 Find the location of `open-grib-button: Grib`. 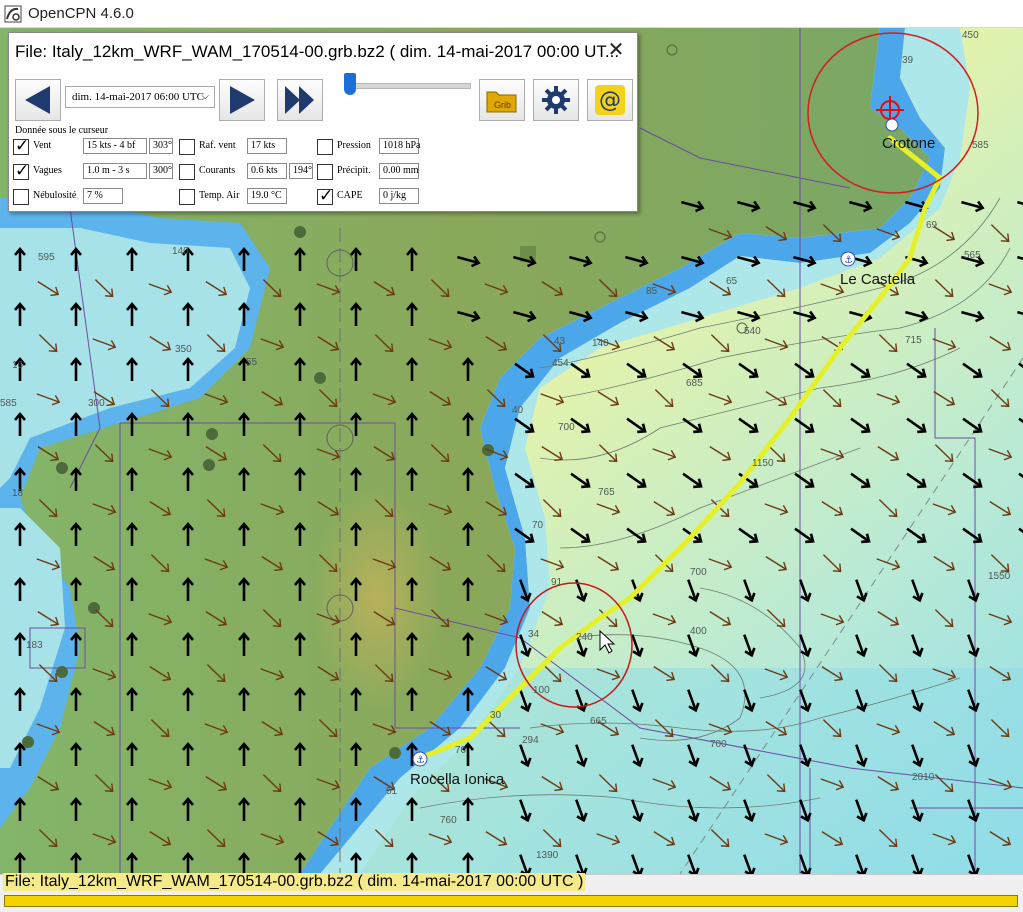

open-grib-button: Grib is located at coordinates (502, 100).